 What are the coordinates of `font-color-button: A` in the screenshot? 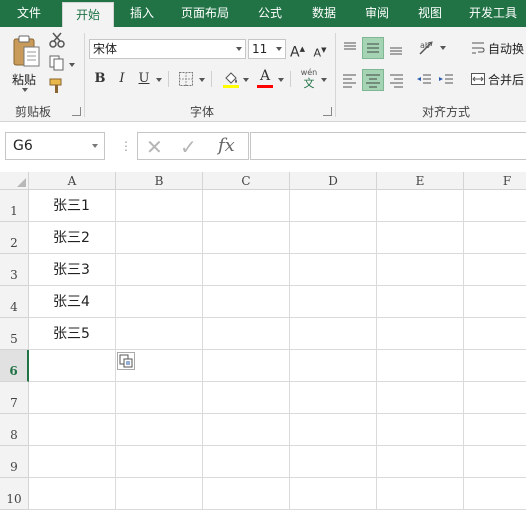 It's located at (265, 78).